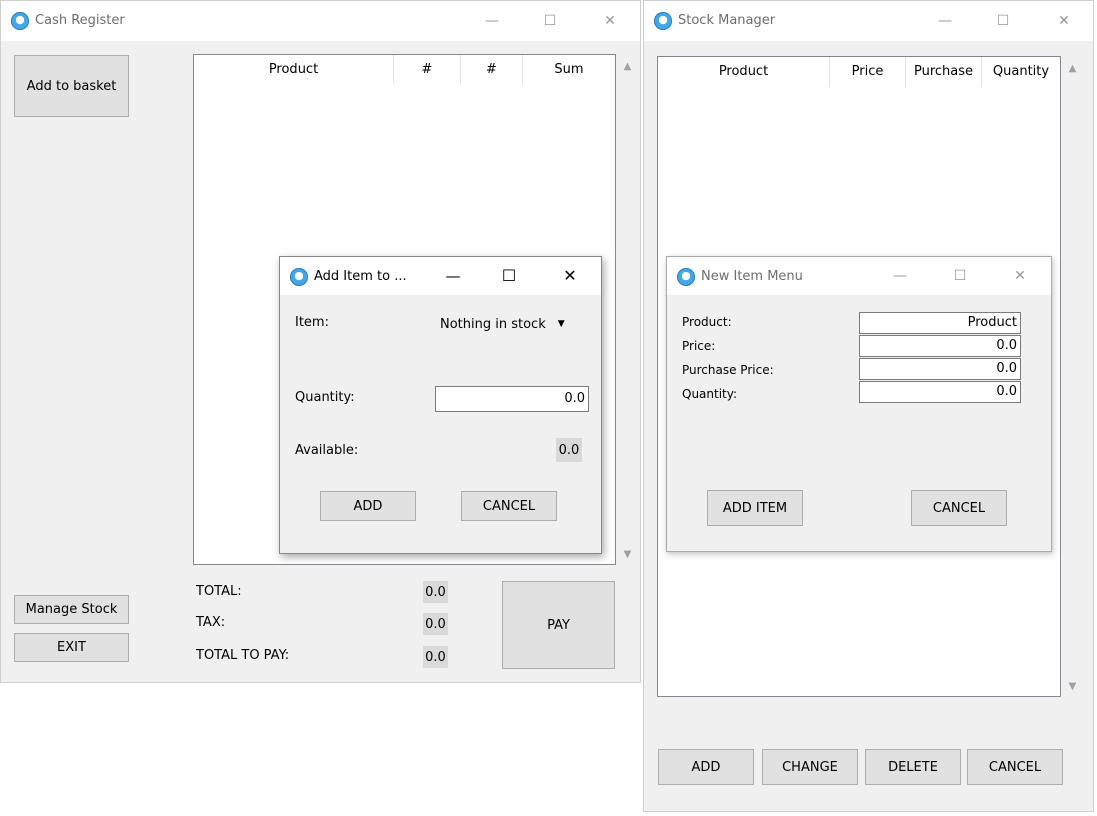 The height and width of the screenshot is (816, 1097). What do you see at coordinates (868, 21) in the screenshot?
I see `stock-manager-titlebar: Stock Manager — ☐ ✕` at bounding box center [868, 21].